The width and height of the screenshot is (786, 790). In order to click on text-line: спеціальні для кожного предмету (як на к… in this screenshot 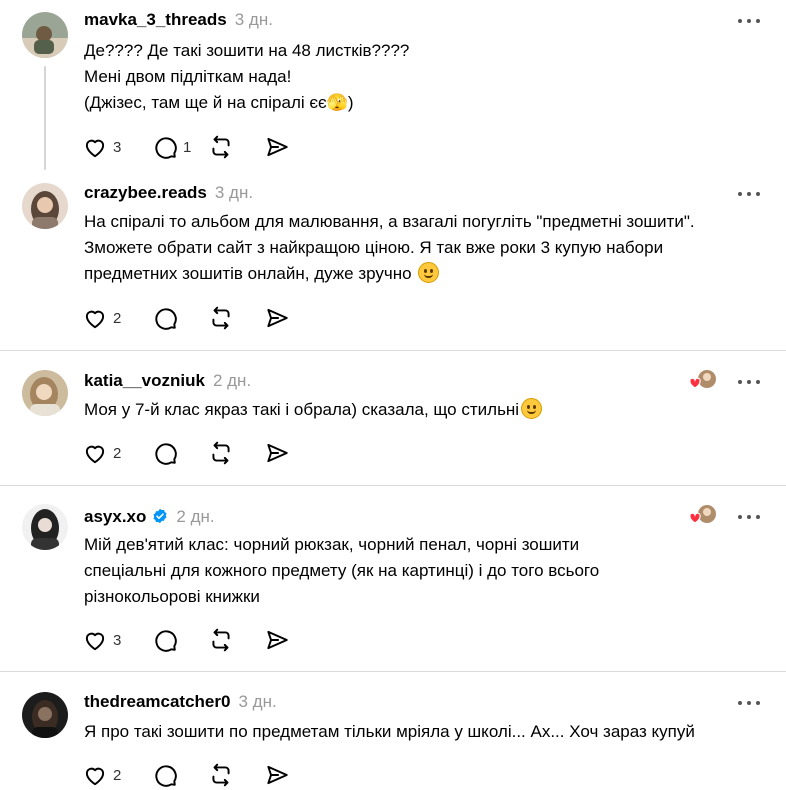, I will do `click(342, 570)`.